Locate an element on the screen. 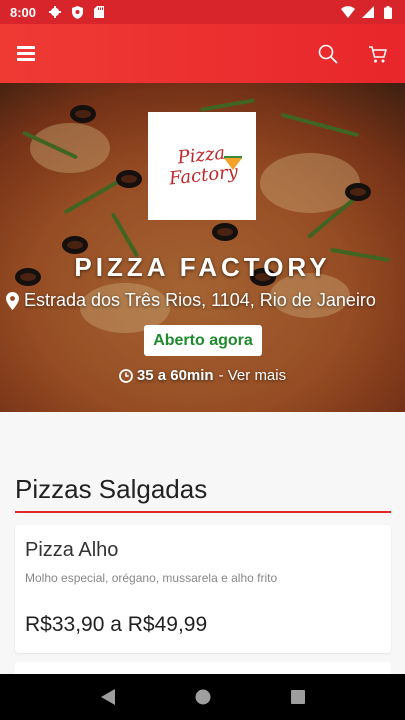  open-status-badge: Aberto agora is located at coordinates (203, 340).